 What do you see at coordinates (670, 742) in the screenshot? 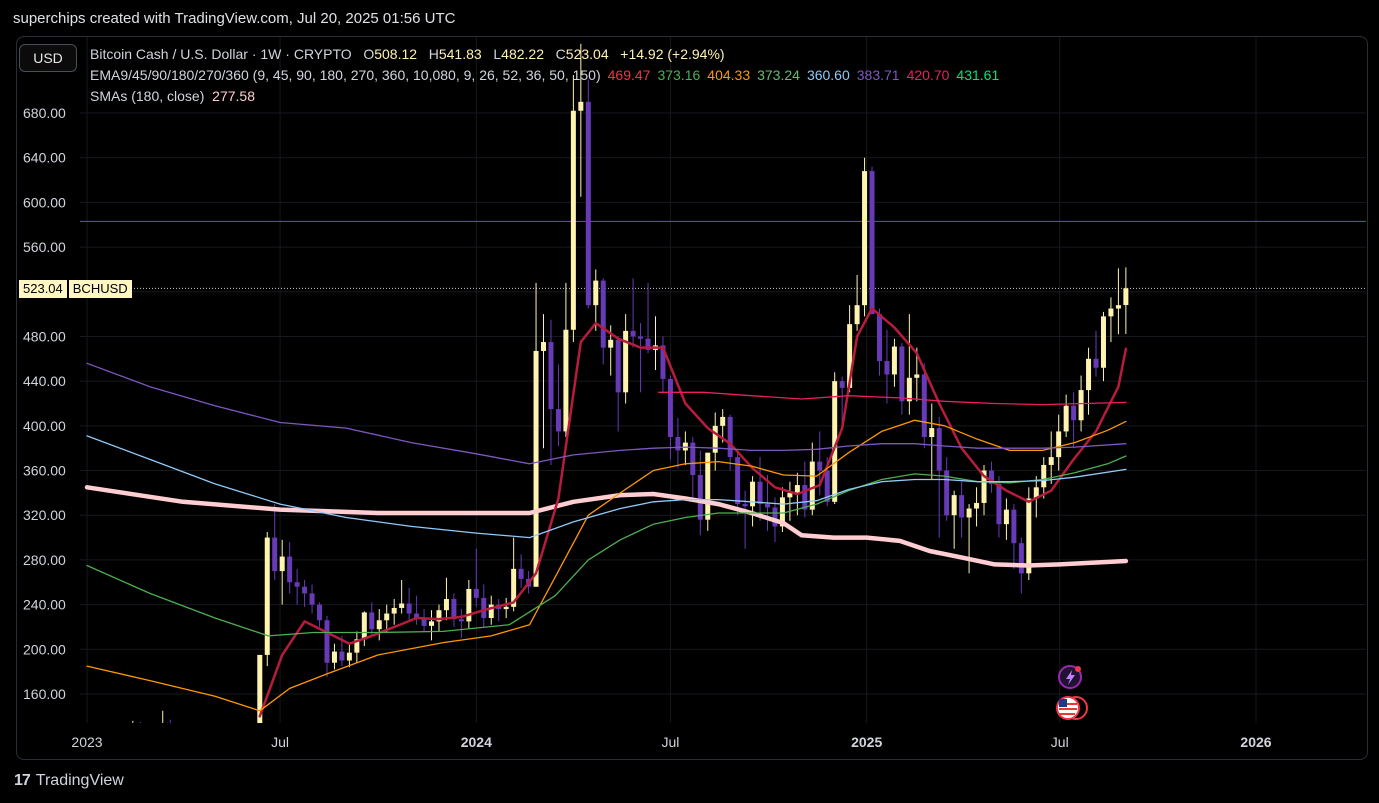
I see `x-tick-label: Jul` at bounding box center [670, 742].